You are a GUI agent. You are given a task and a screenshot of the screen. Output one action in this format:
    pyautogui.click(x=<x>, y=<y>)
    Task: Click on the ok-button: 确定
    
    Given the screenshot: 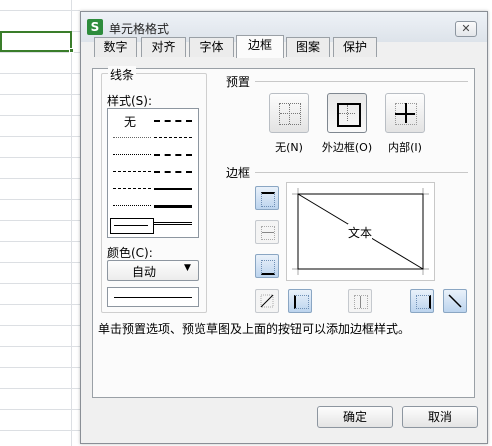 What is the action you would take?
    pyautogui.click(x=355, y=417)
    